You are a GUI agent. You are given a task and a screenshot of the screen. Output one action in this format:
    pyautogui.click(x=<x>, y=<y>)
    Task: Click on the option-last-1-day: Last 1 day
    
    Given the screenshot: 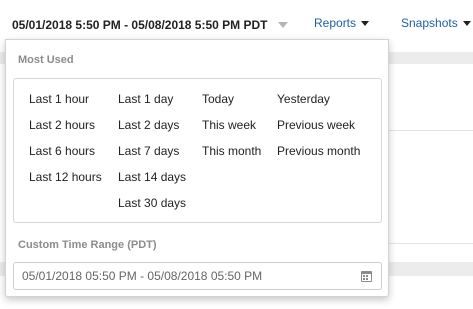 What is the action you would take?
    pyautogui.click(x=152, y=104)
    